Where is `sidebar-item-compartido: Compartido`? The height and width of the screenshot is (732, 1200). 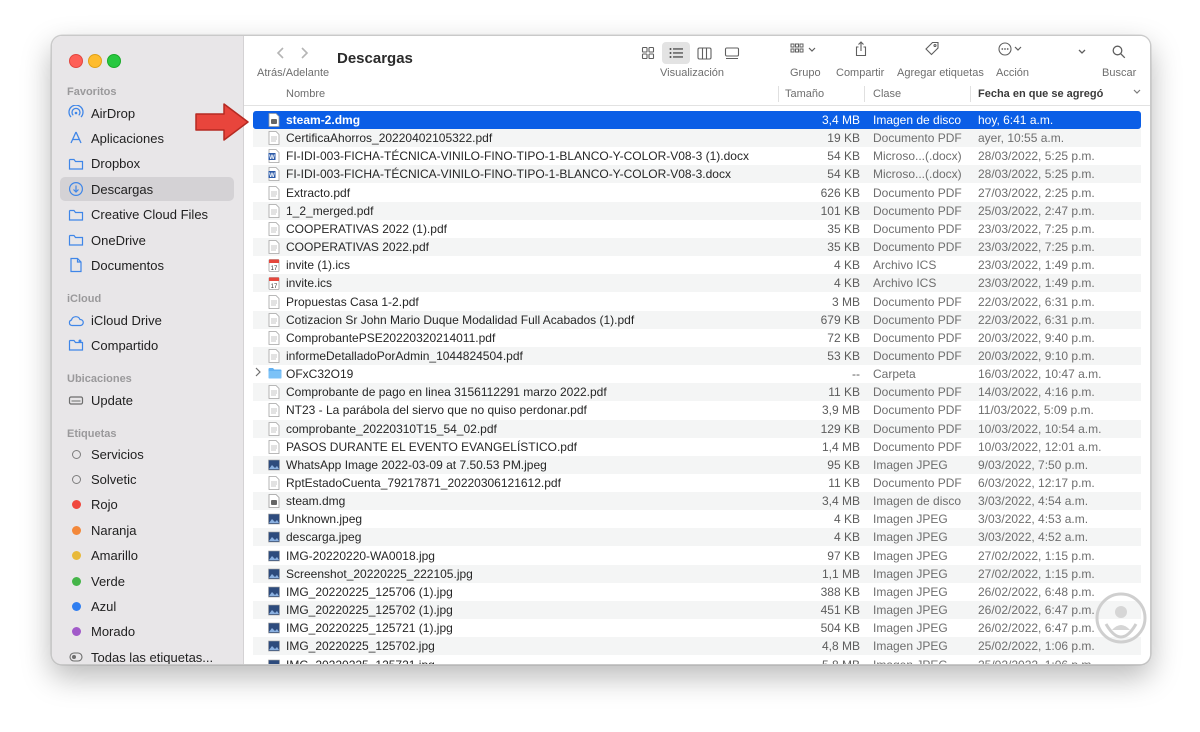 sidebar-item-compartido: Compartido is located at coordinates (147, 345).